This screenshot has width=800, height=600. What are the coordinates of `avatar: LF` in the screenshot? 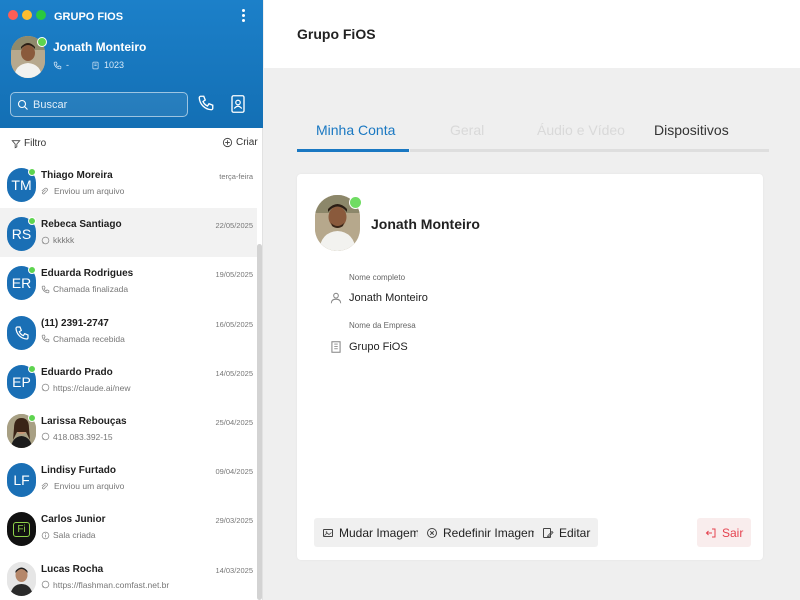 It's located at (21, 480).